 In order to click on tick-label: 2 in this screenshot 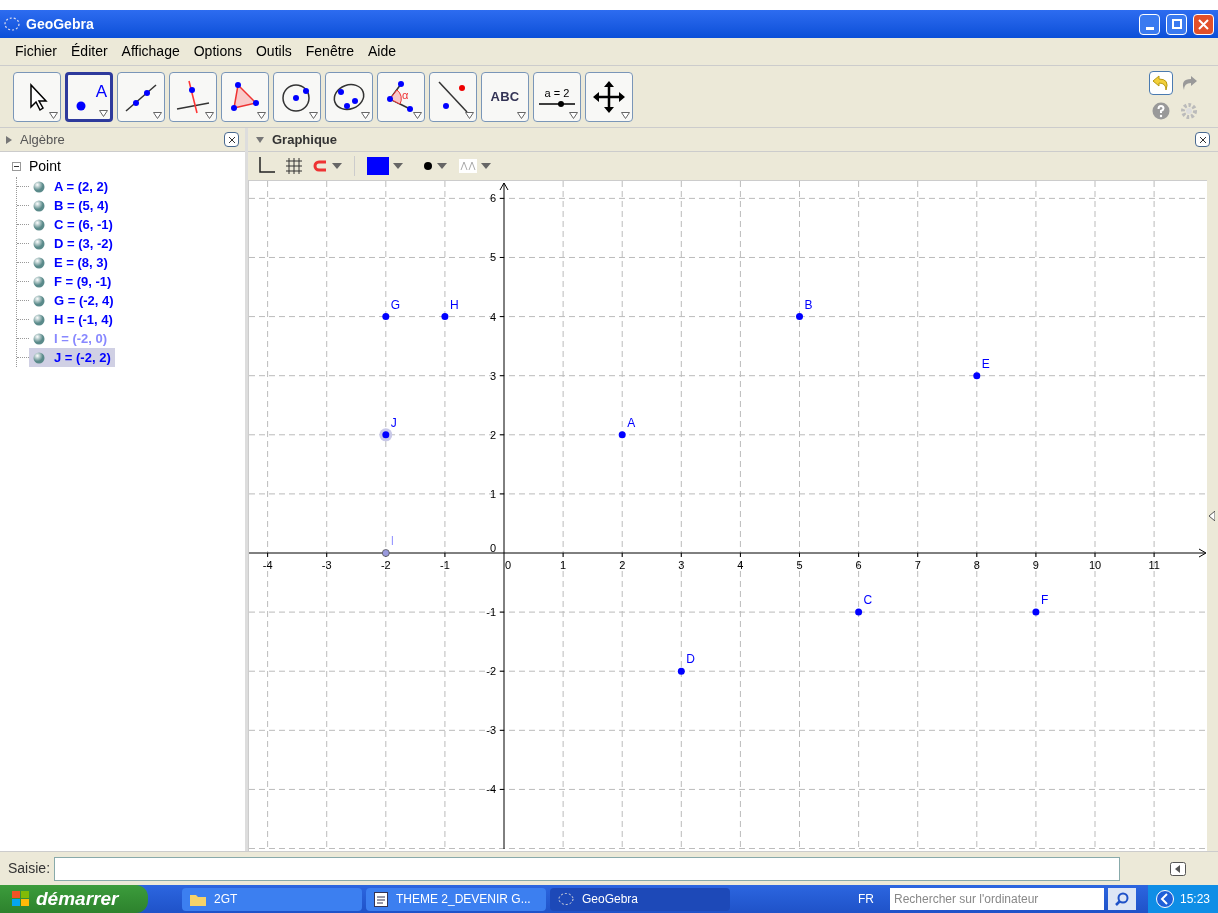, I will do `click(622, 565)`.